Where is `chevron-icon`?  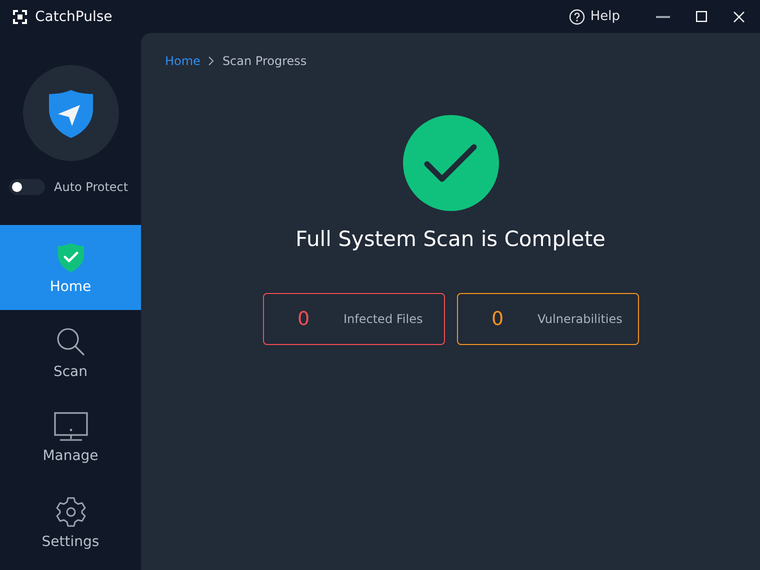 chevron-icon is located at coordinates (211, 61).